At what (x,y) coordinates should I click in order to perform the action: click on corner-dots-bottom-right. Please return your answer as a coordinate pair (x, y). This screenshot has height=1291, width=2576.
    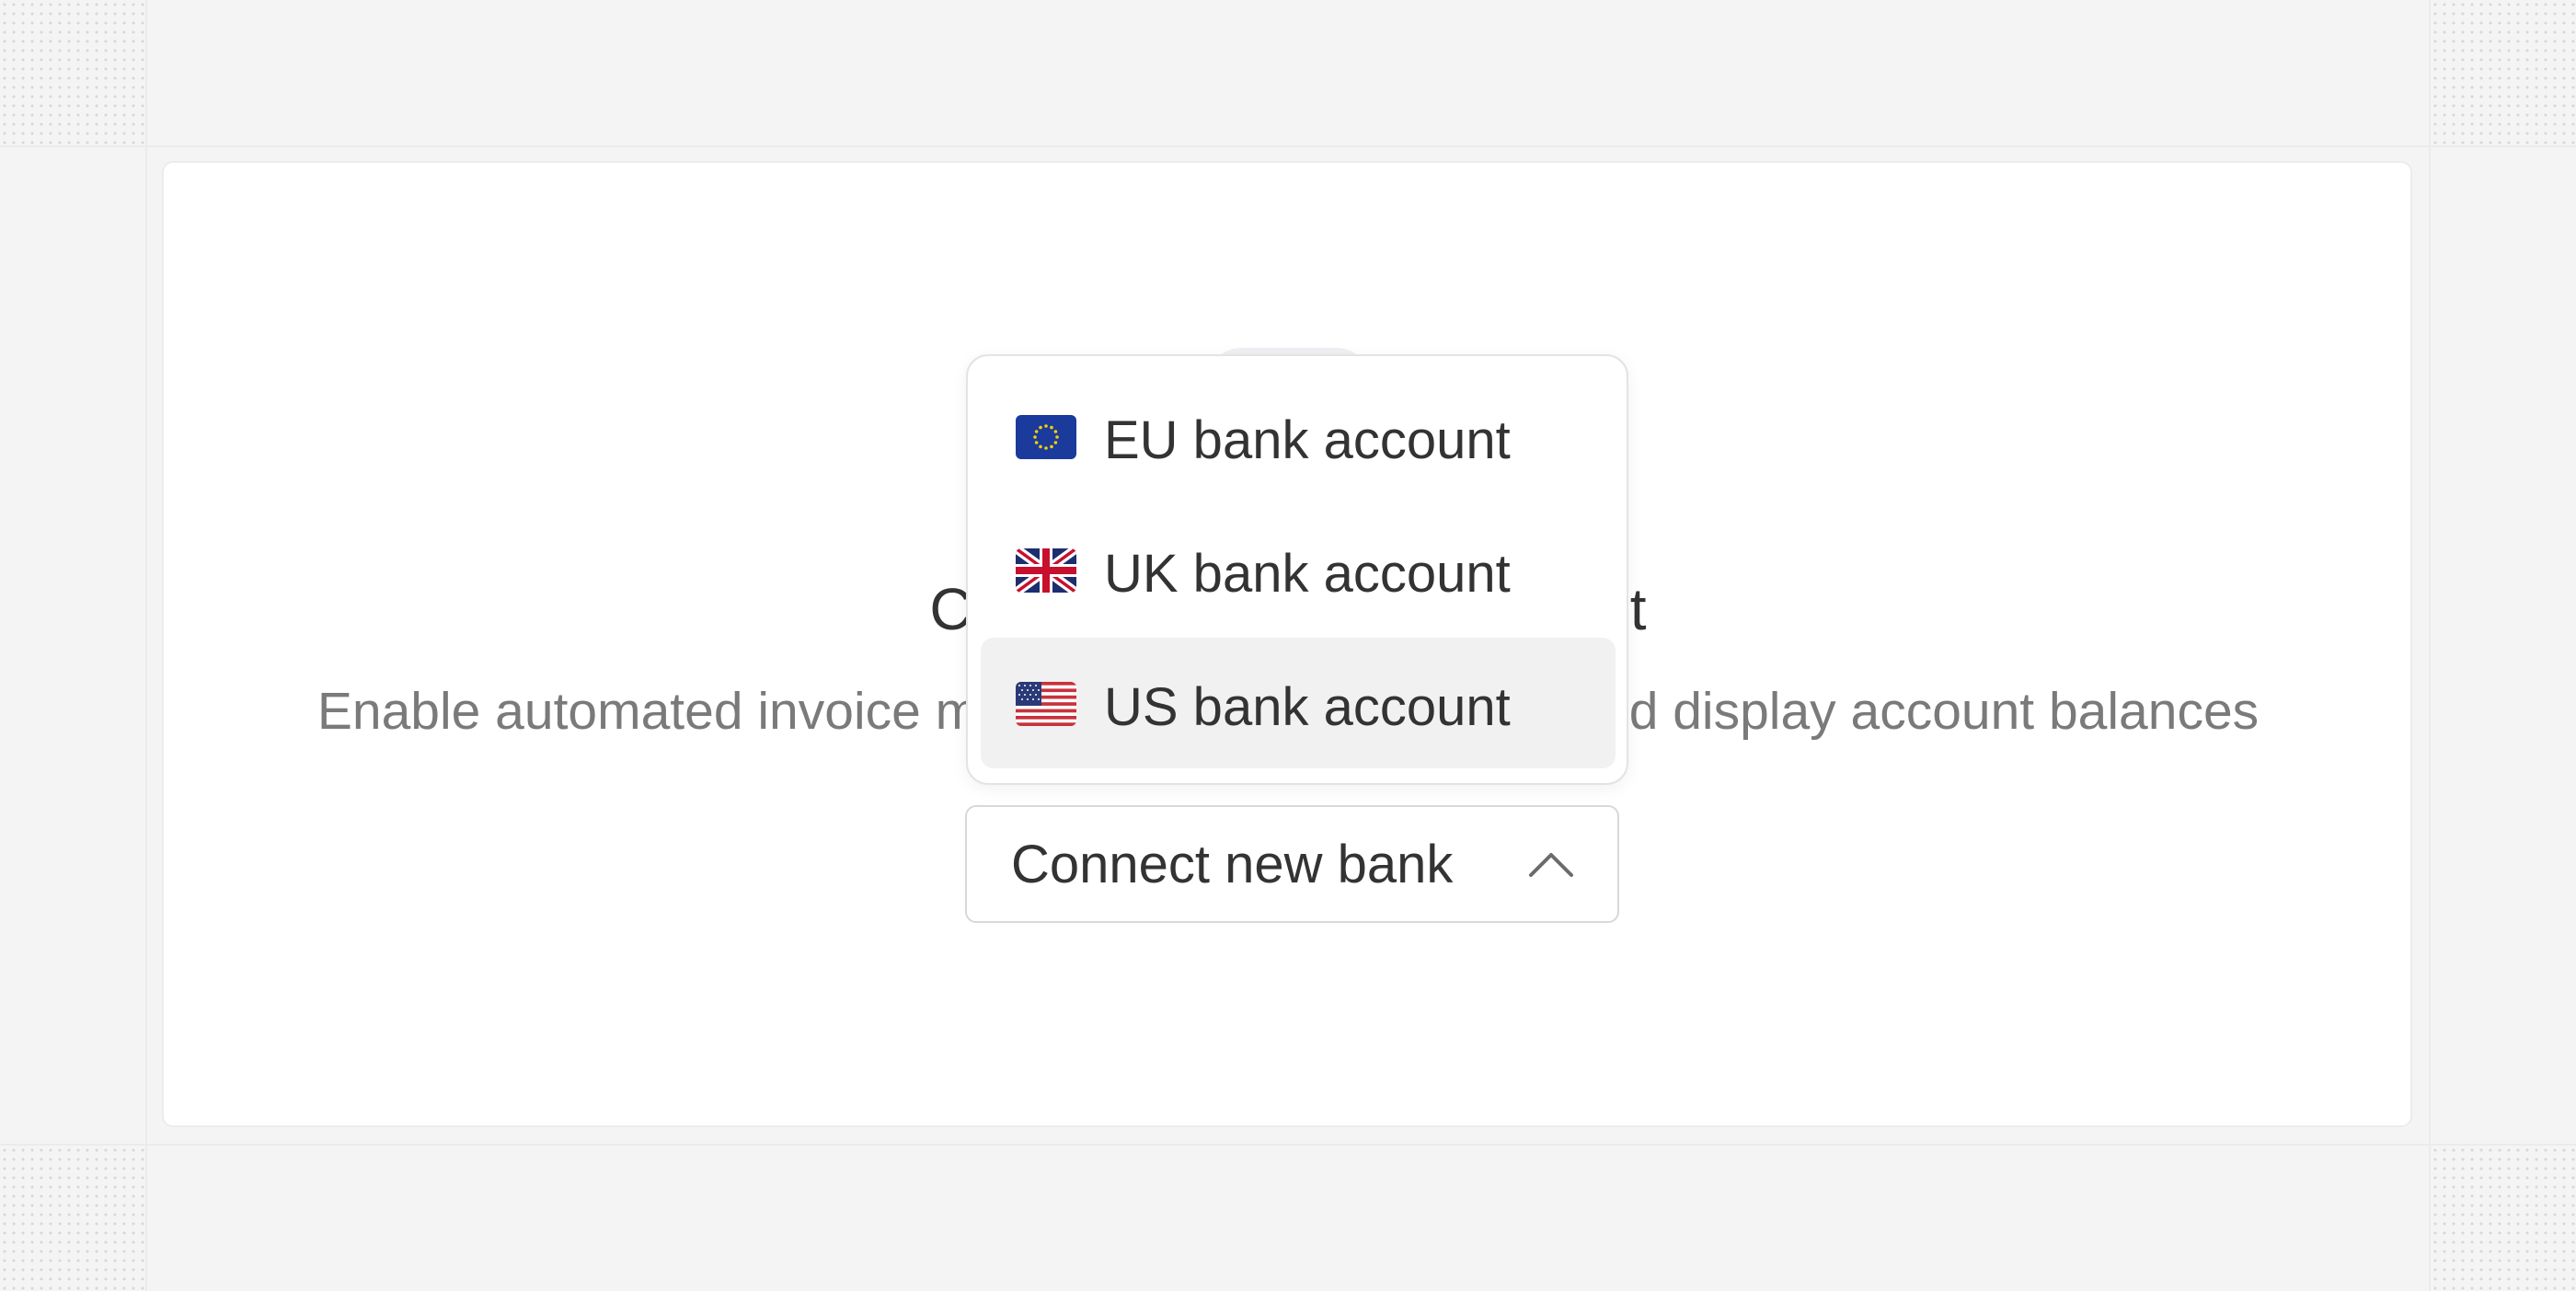
    Looking at the image, I should click on (2503, 1219).